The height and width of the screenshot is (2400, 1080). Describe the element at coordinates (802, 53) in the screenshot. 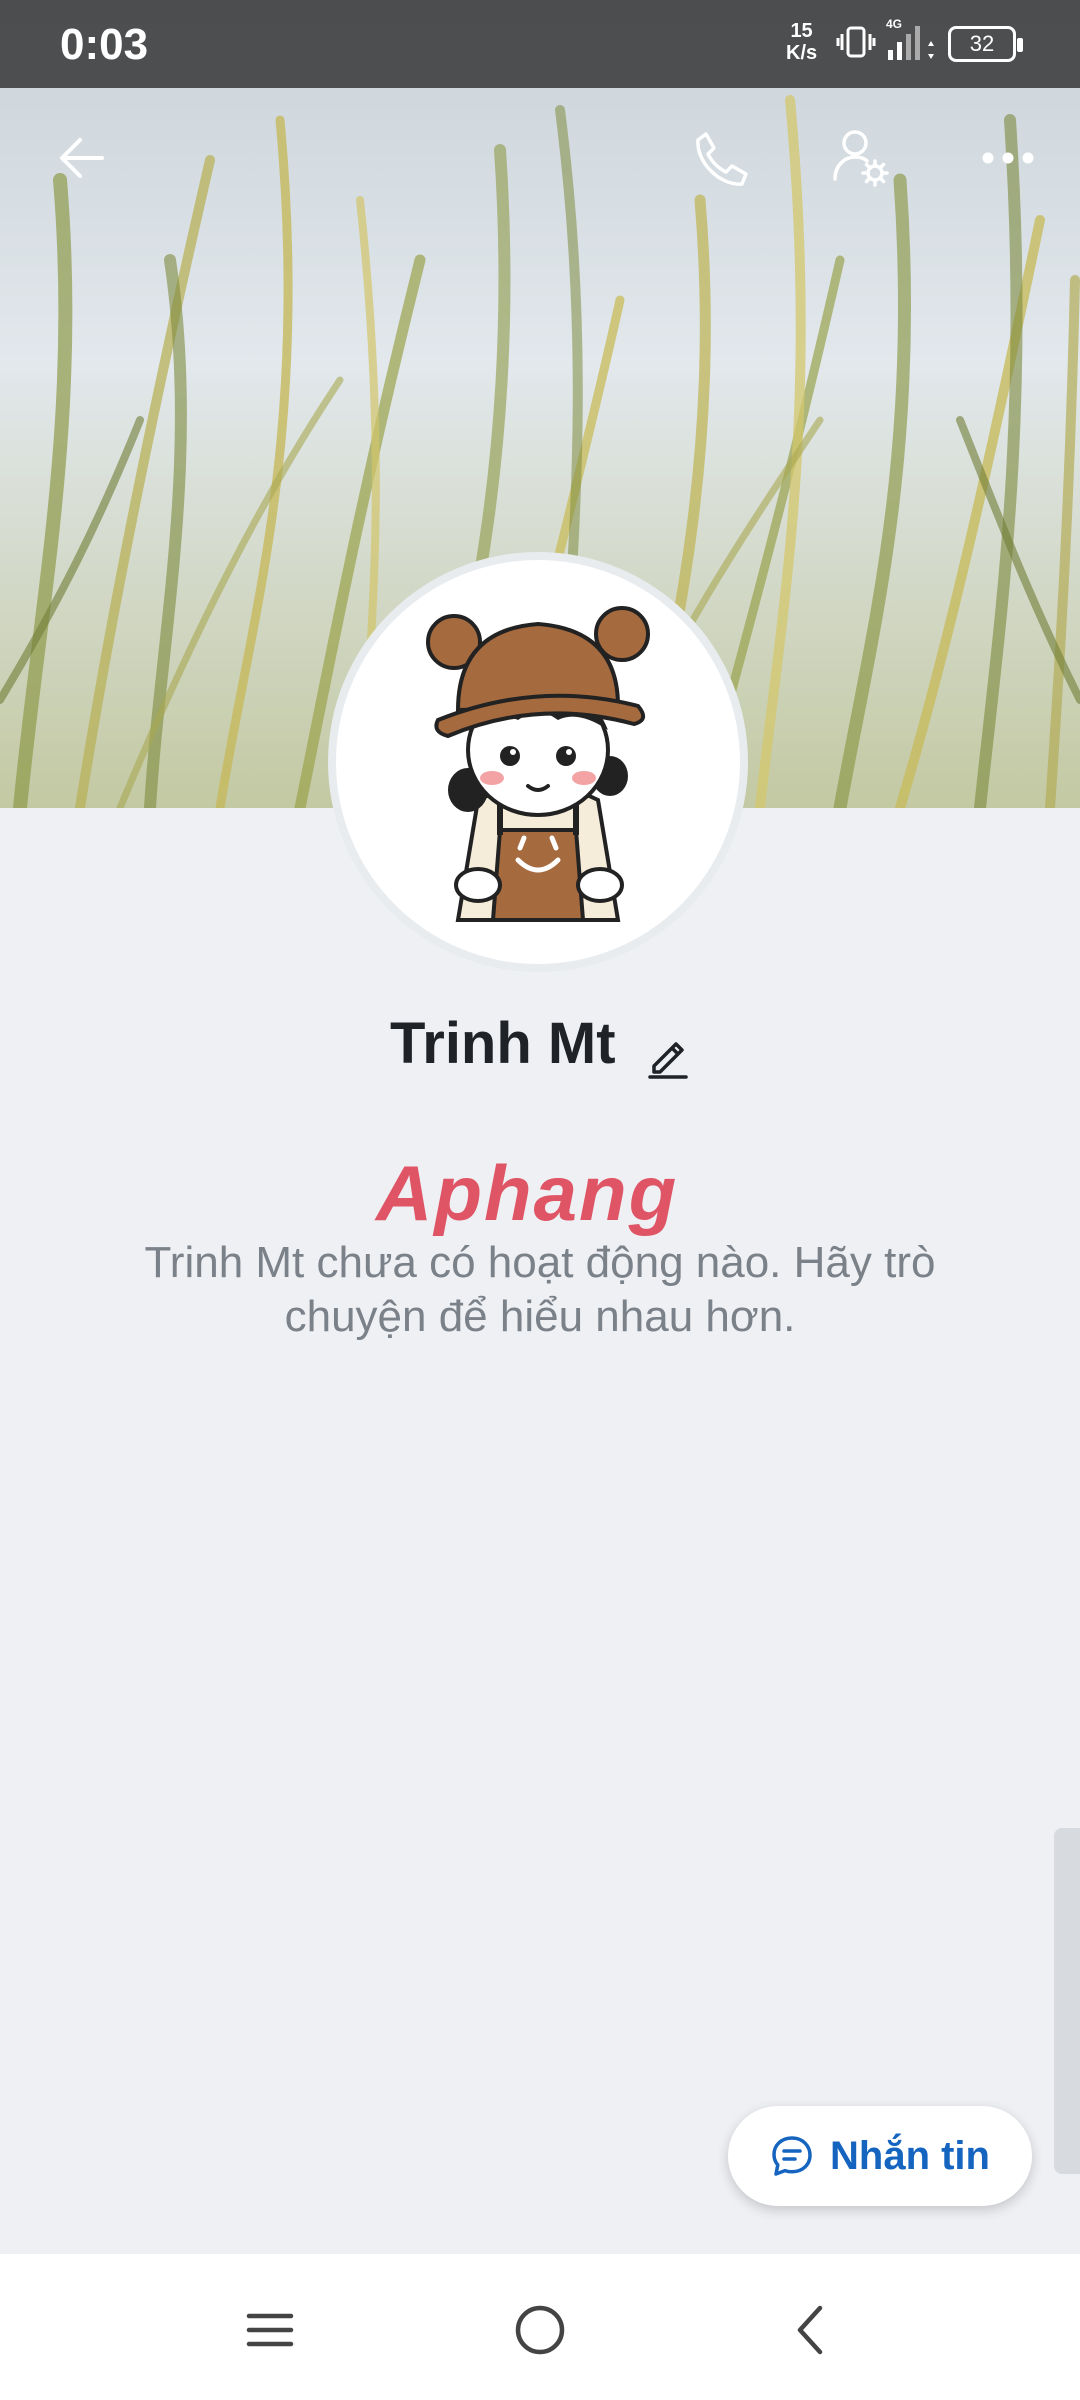

I see `net-speed-unit: K/s` at that location.